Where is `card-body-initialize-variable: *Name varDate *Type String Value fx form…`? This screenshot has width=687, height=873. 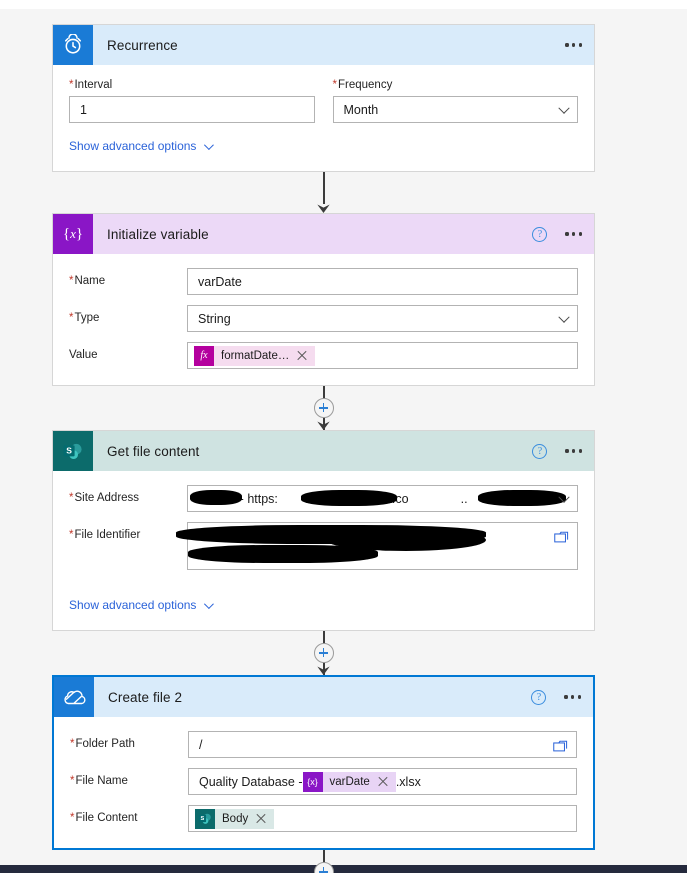 card-body-initialize-variable: *Name varDate *Type String Value fx form… is located at coordinates (323, 319).